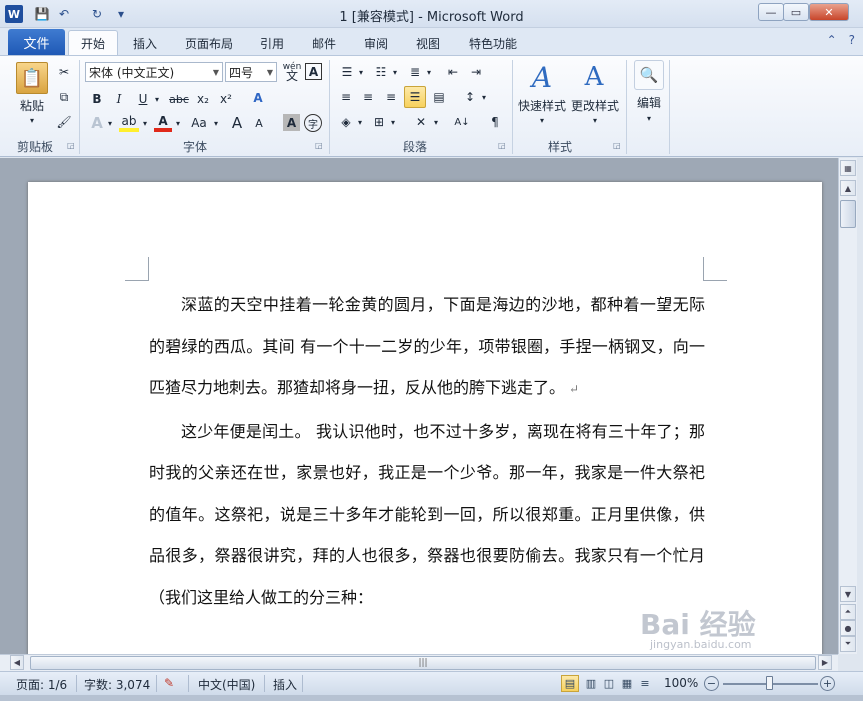 Image resolution: width=863 pixels, height=701 pixels. I want to click on numbering-icon: ☷, so click(381, 72).